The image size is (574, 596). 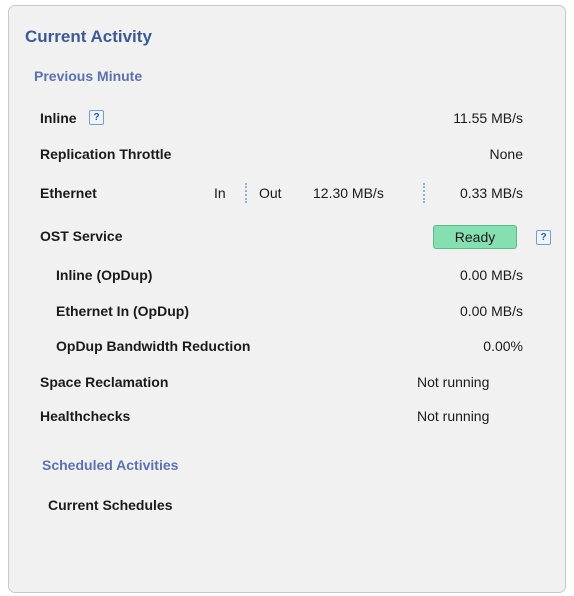 I want to click on ethernet-in-value: 12.30 MB/s, so click(x=348, y=193).